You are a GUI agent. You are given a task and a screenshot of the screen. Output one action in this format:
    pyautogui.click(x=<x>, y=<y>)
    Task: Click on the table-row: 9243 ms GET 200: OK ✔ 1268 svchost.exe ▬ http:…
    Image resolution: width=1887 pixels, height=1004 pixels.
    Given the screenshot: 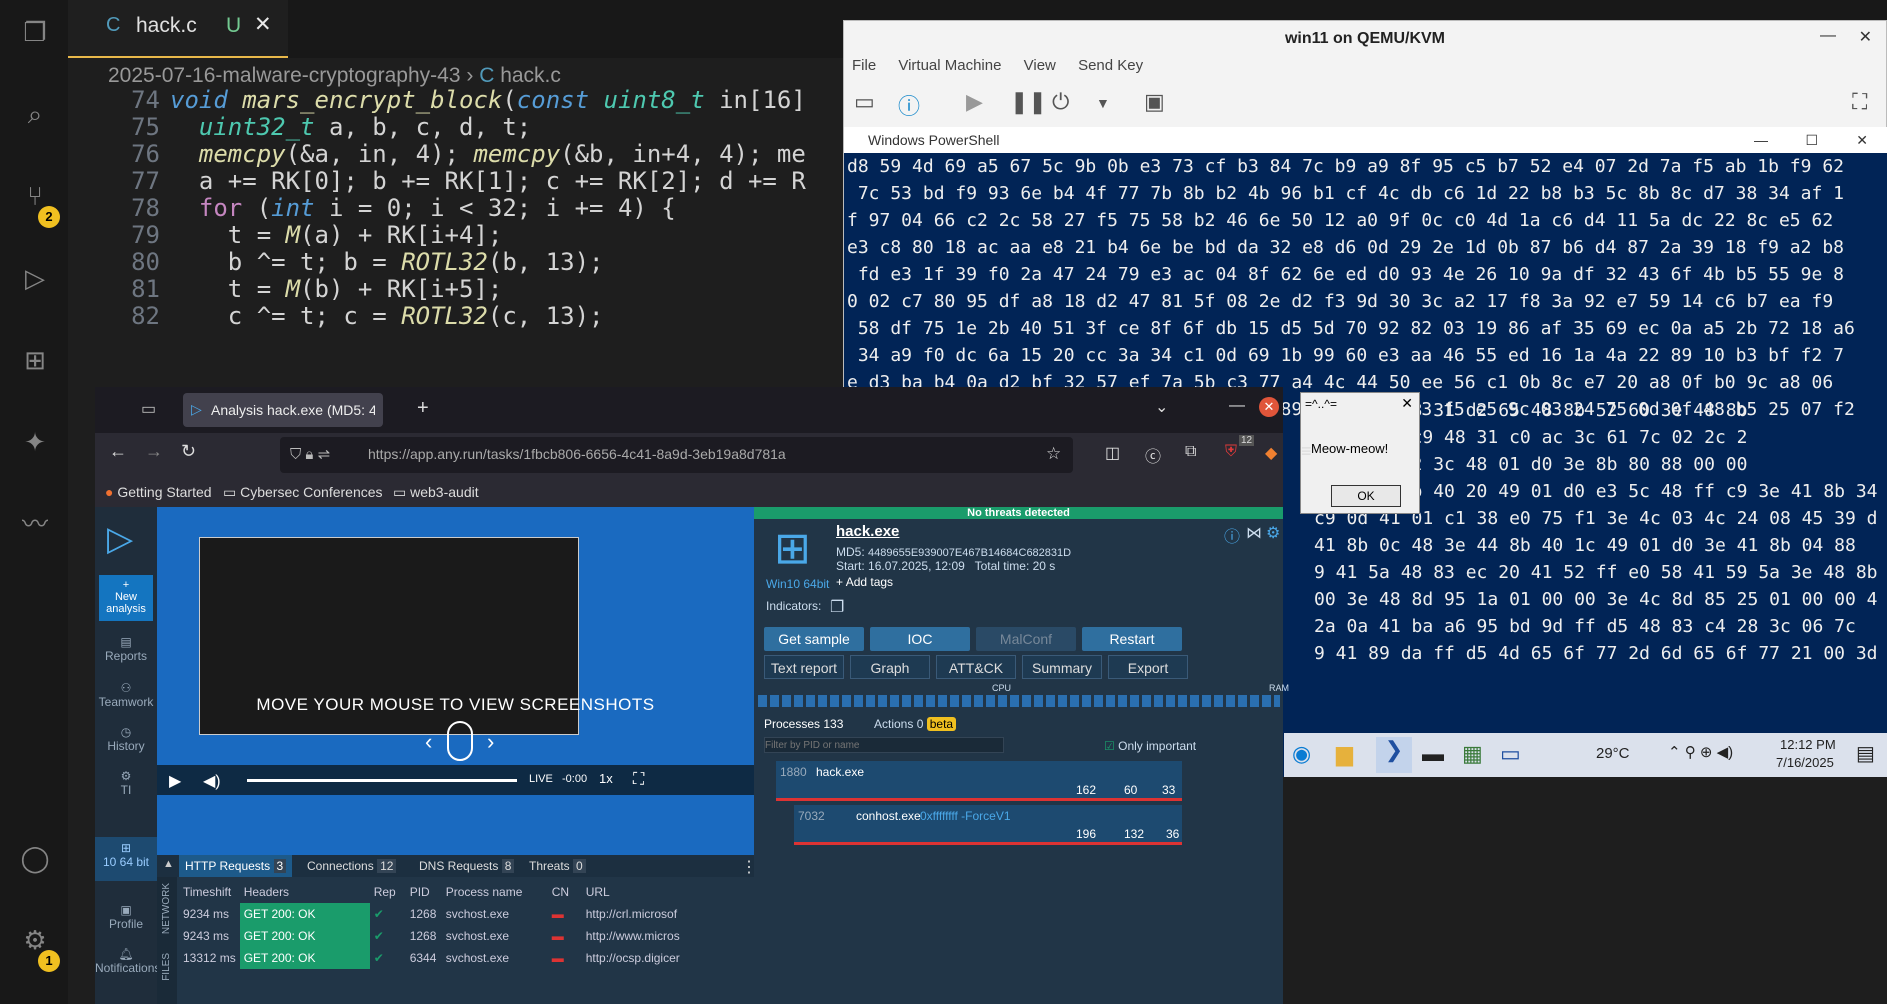 What is the action you would take?
    pyautogui.click(x=431, y=936)
    